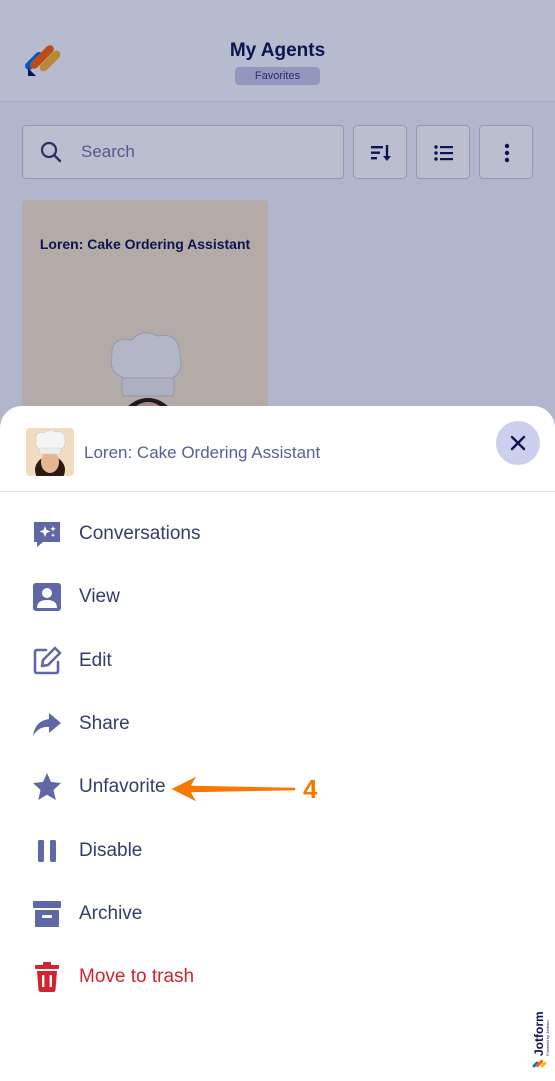  I want to click on watermark-tagline: Powered by Jotform, so click(547, 1038).